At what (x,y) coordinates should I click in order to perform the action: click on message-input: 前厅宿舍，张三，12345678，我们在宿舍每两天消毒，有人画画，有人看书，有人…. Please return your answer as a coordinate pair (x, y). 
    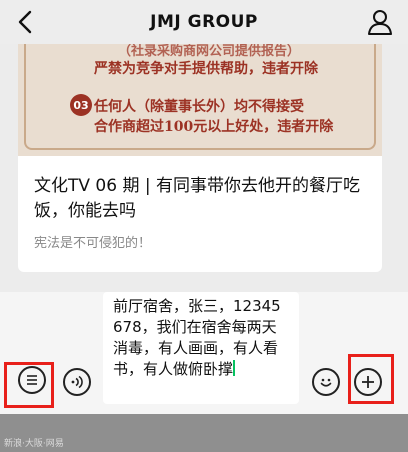
    Looking at the image, I should click on (201, 348).